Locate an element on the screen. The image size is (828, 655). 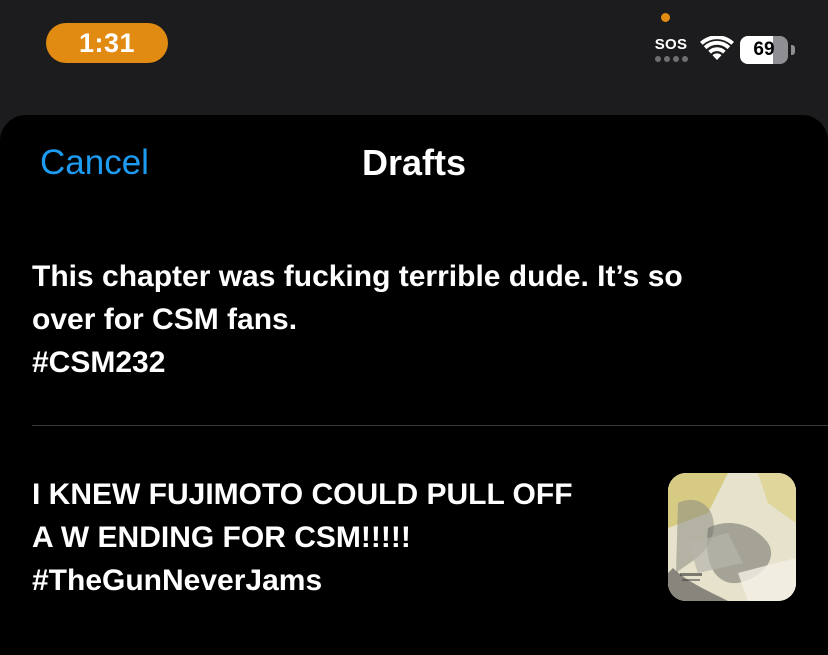
battery-body: 69 is located at coordinates (764, 50).